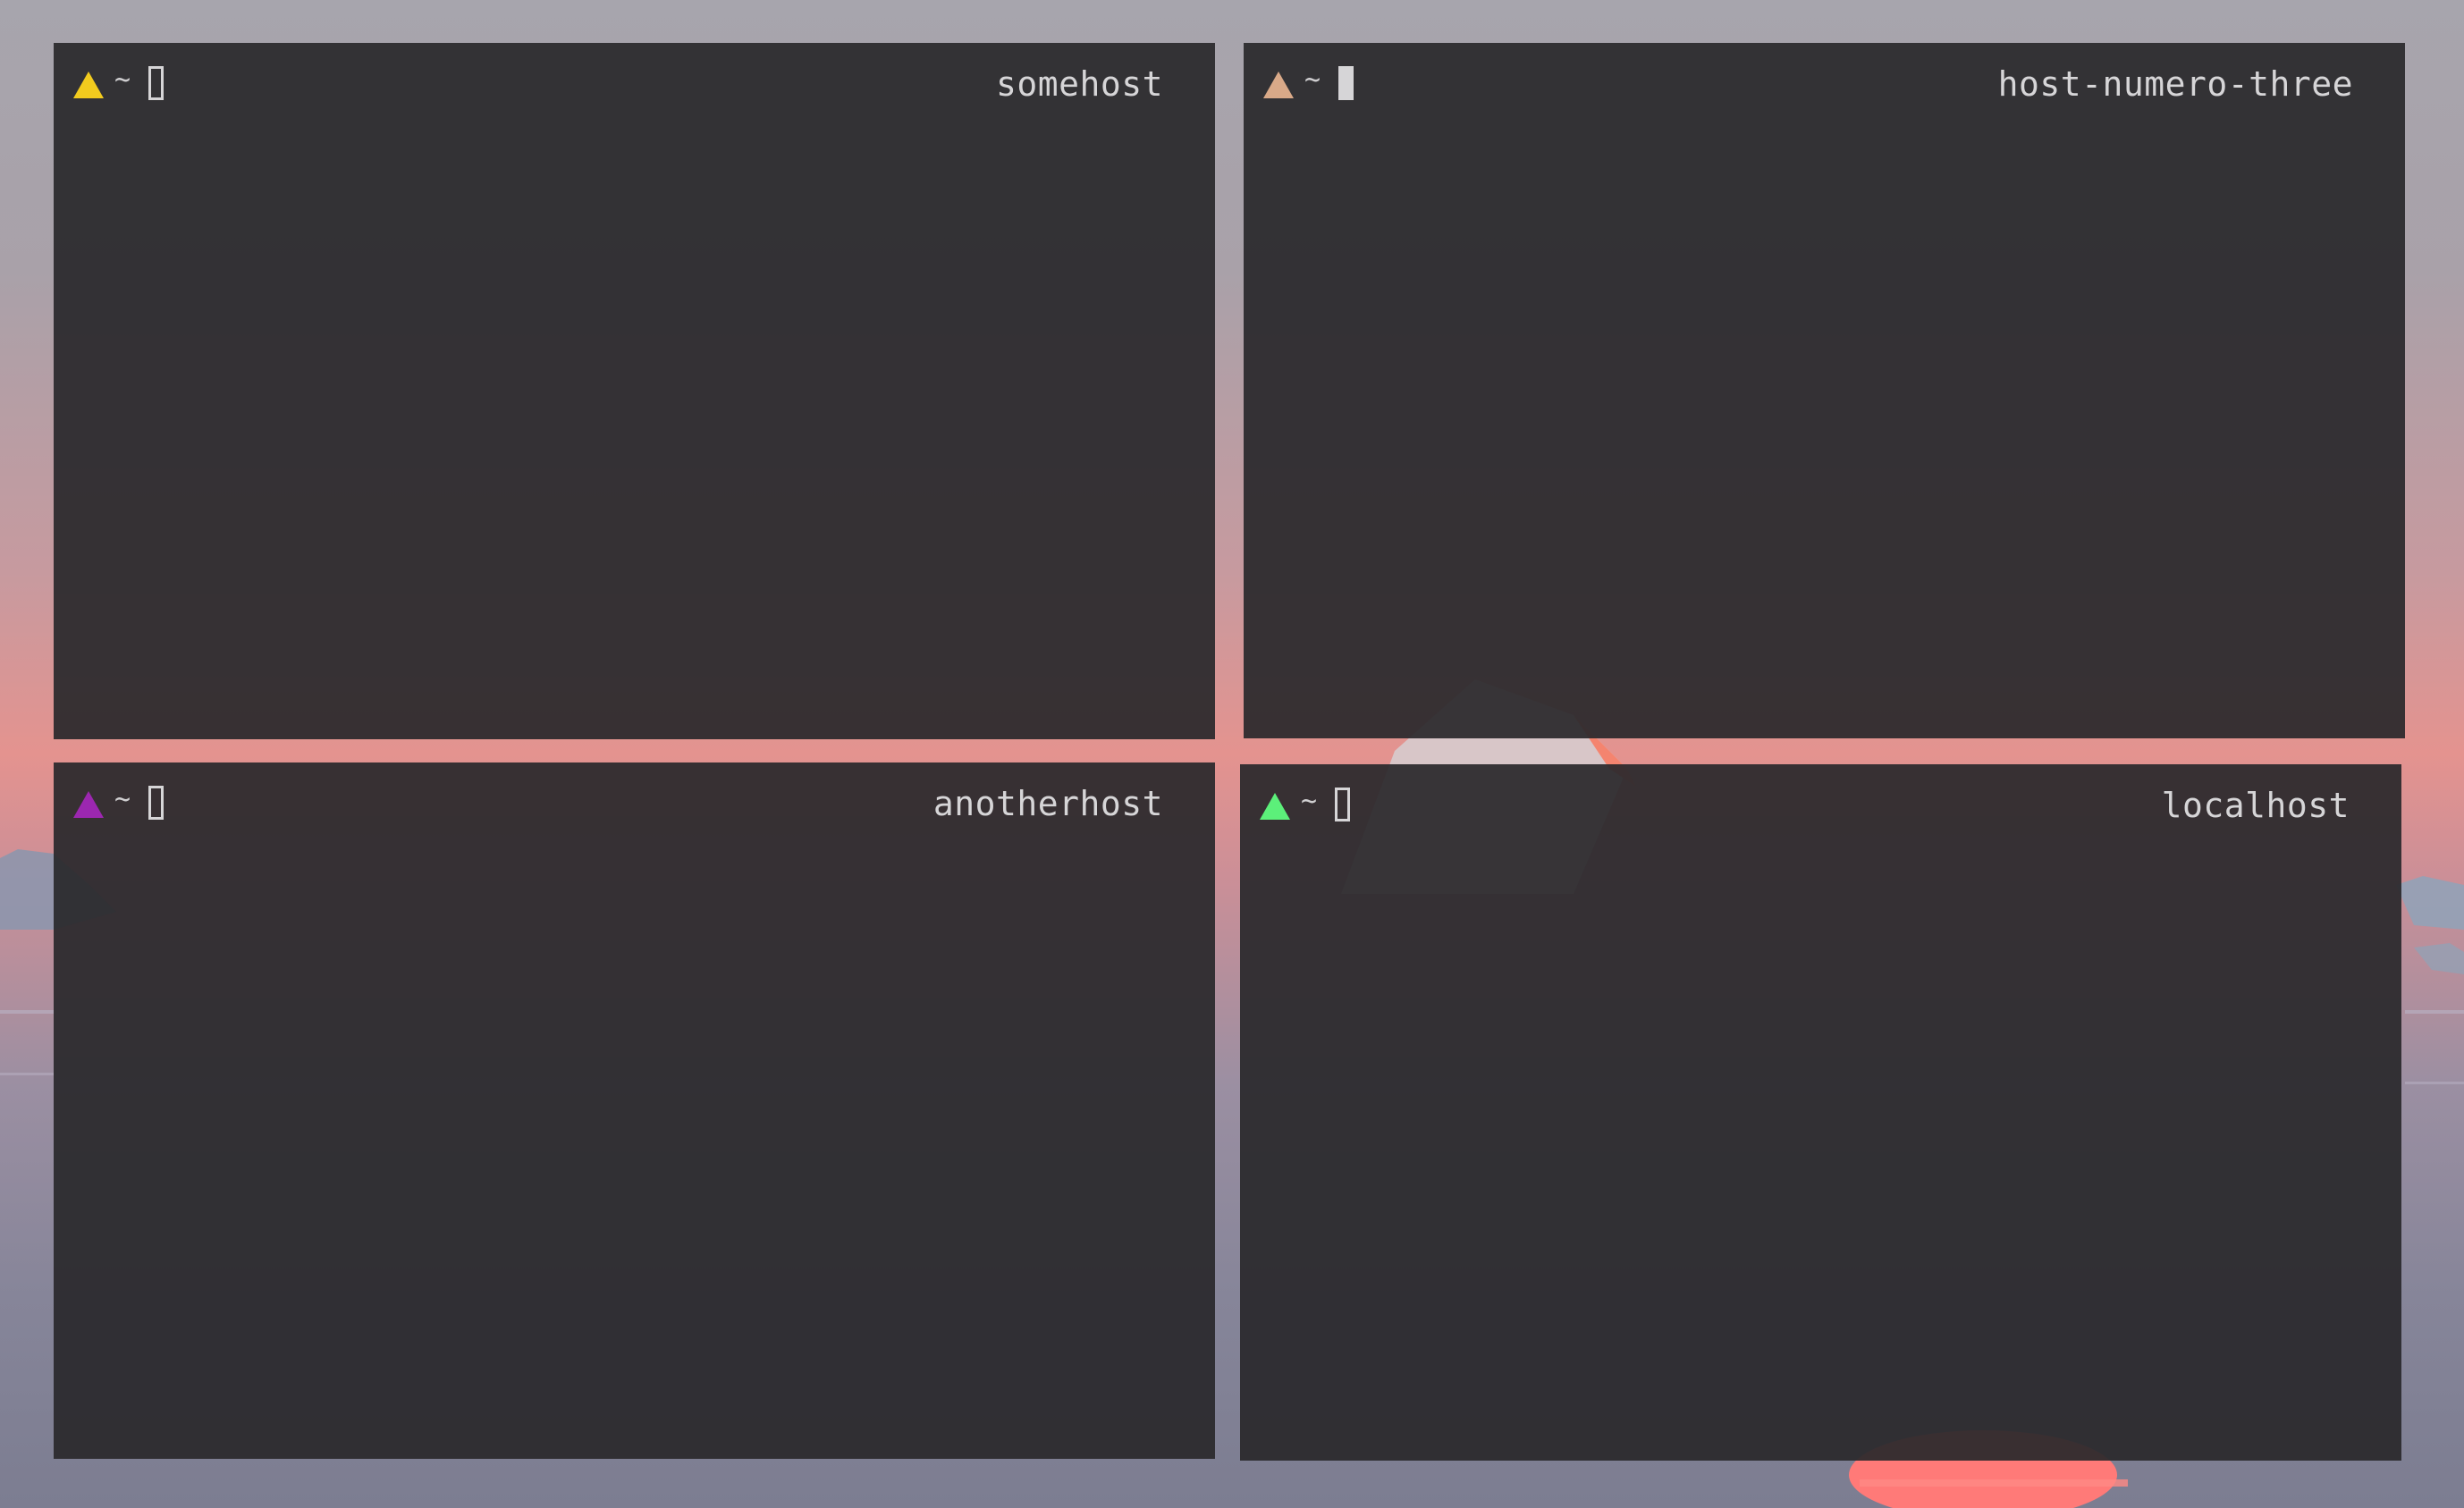 This screenshot has height=1508, width=2464. I want to click on hostname-label: somehost, so click(1079, 84).